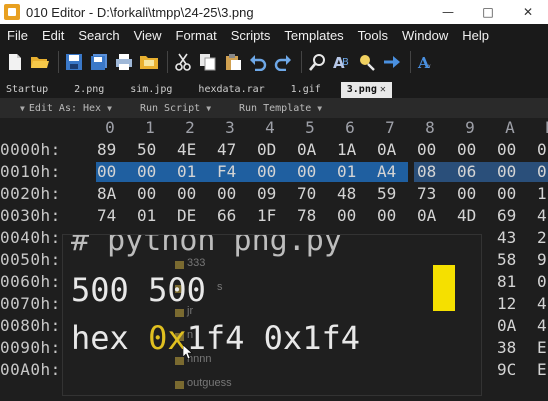 The image size is (548, 401). What do you see at coordinates (15, 62) in the screenshot?
I see `new-file-icon` at bounding box center [15, 62].